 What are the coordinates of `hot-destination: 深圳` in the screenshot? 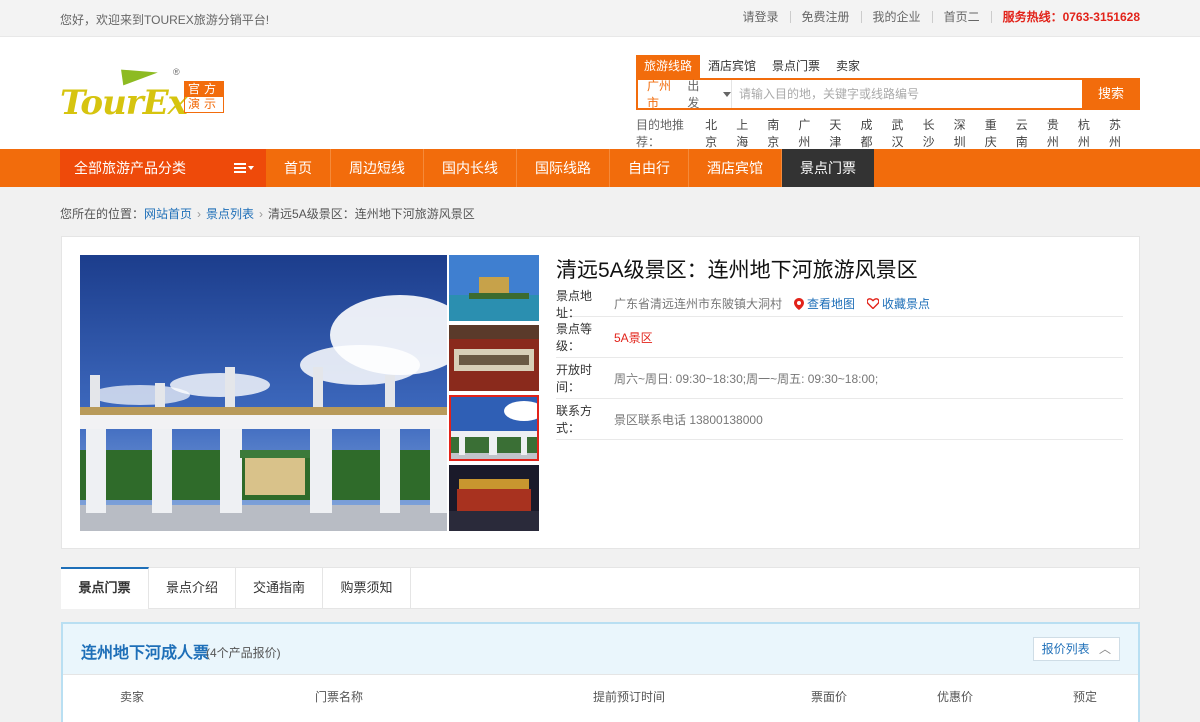 It's located at (965, 133).